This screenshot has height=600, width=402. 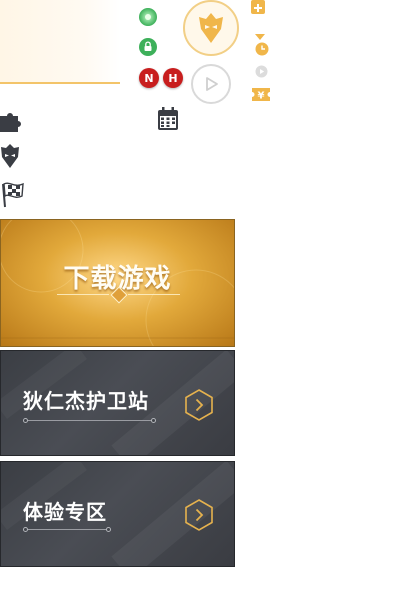 What do you see at coordinates (117, 514) in the screenshot?
I see `trial-zone-banner: 体验专区` at bounding box center [117, 514].